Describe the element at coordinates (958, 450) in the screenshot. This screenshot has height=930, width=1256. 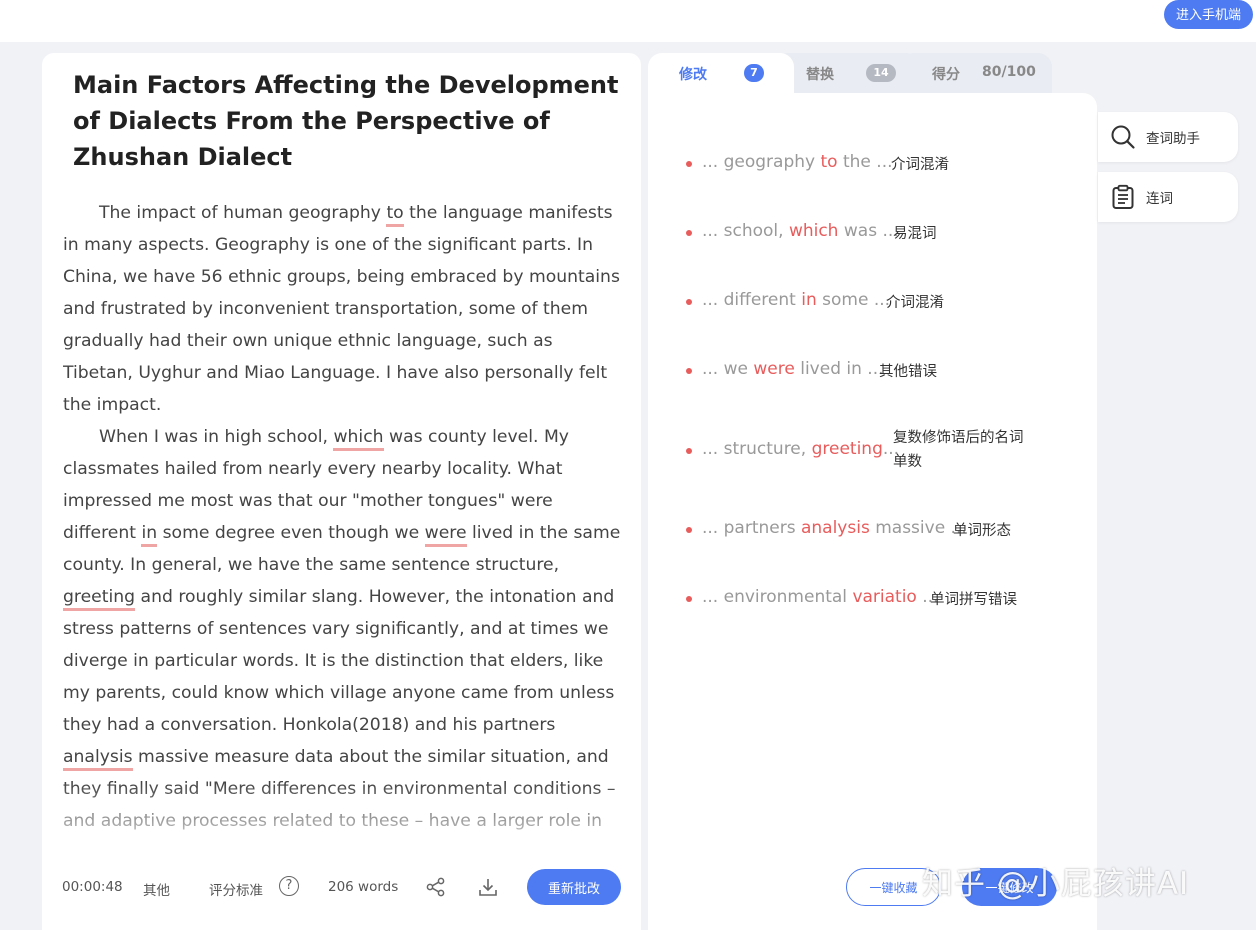
I see `issue-type: 复数修饰语后的名词单数` at that location.